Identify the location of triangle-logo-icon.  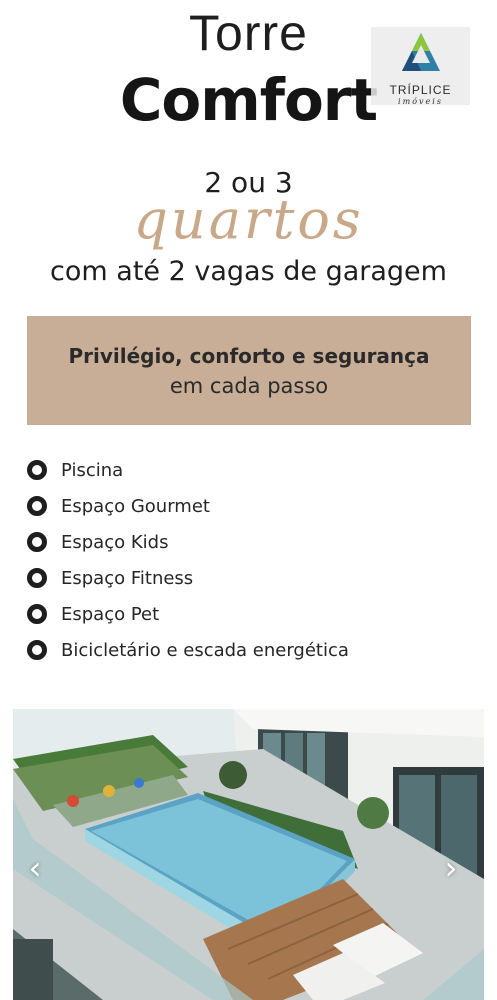
(421, 52).